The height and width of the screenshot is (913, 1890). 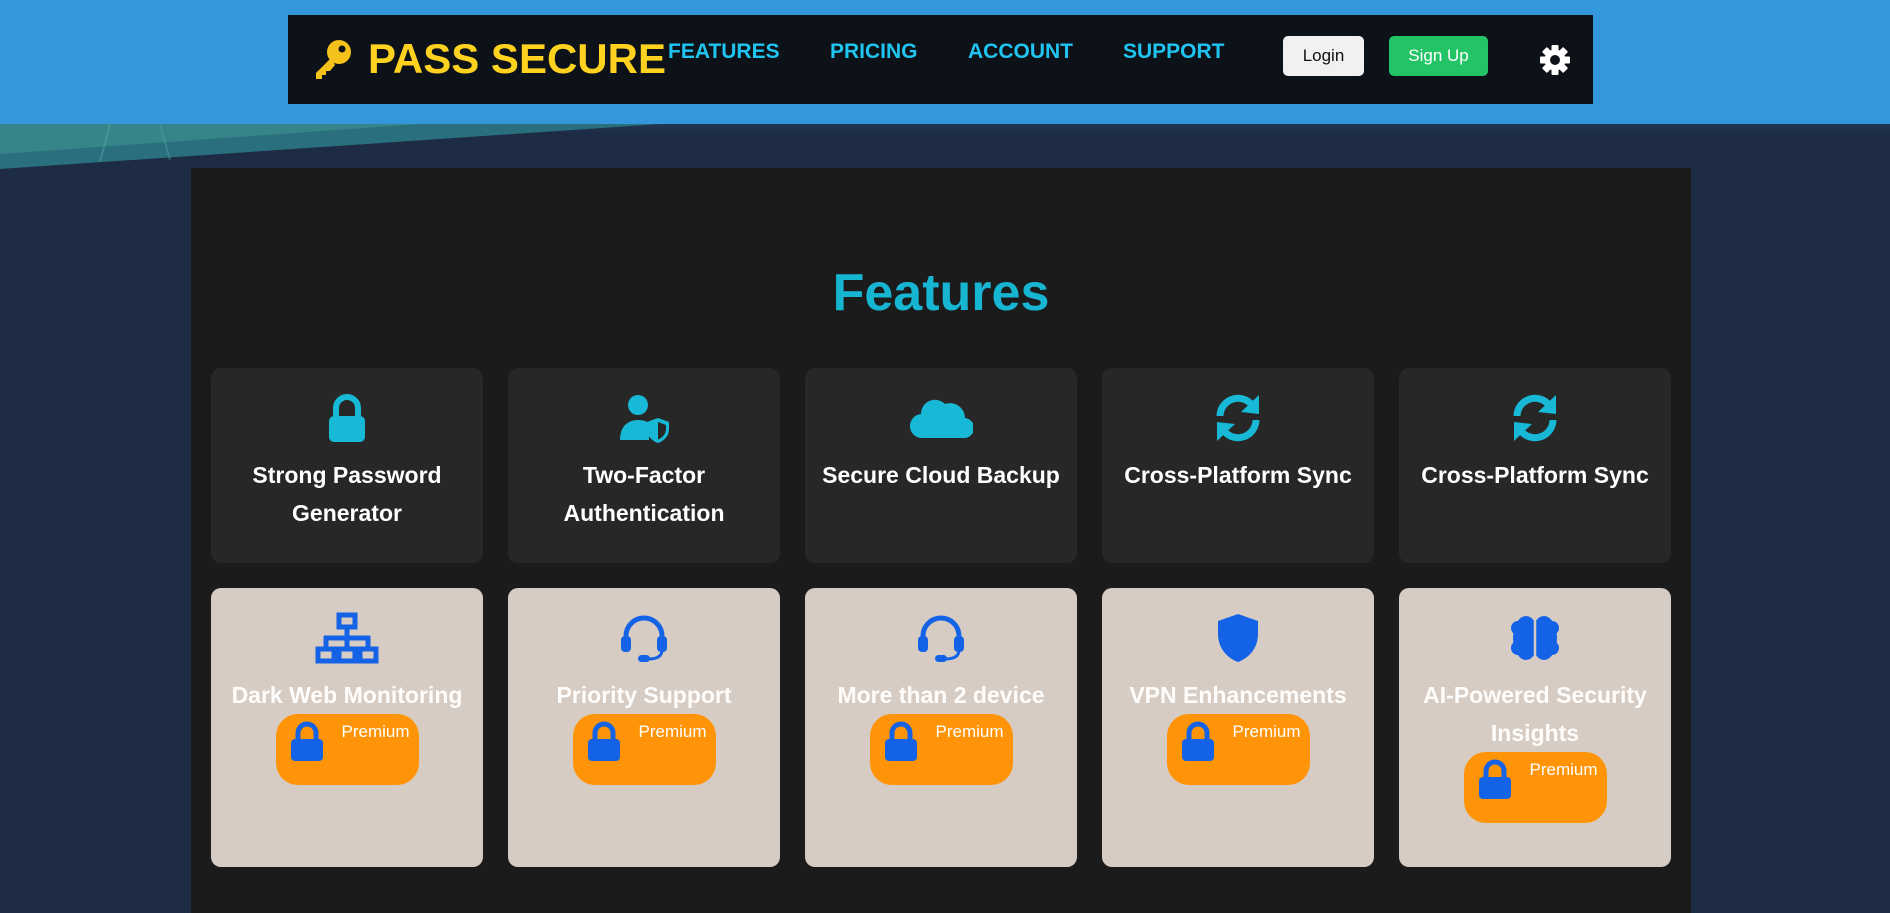 What do you see at coordinates (517, 58) in the screenshot?
I see `brand-name: PASS SECURE` at bounding box center [517, 58].